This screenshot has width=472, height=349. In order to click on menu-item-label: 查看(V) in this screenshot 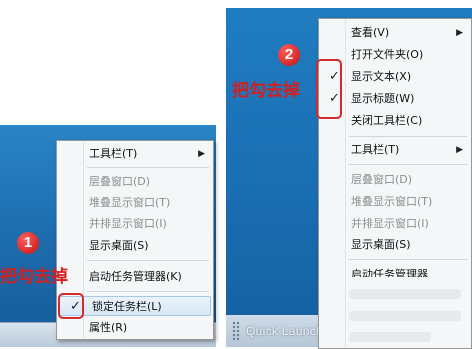, I will do `click(370, 32)`.